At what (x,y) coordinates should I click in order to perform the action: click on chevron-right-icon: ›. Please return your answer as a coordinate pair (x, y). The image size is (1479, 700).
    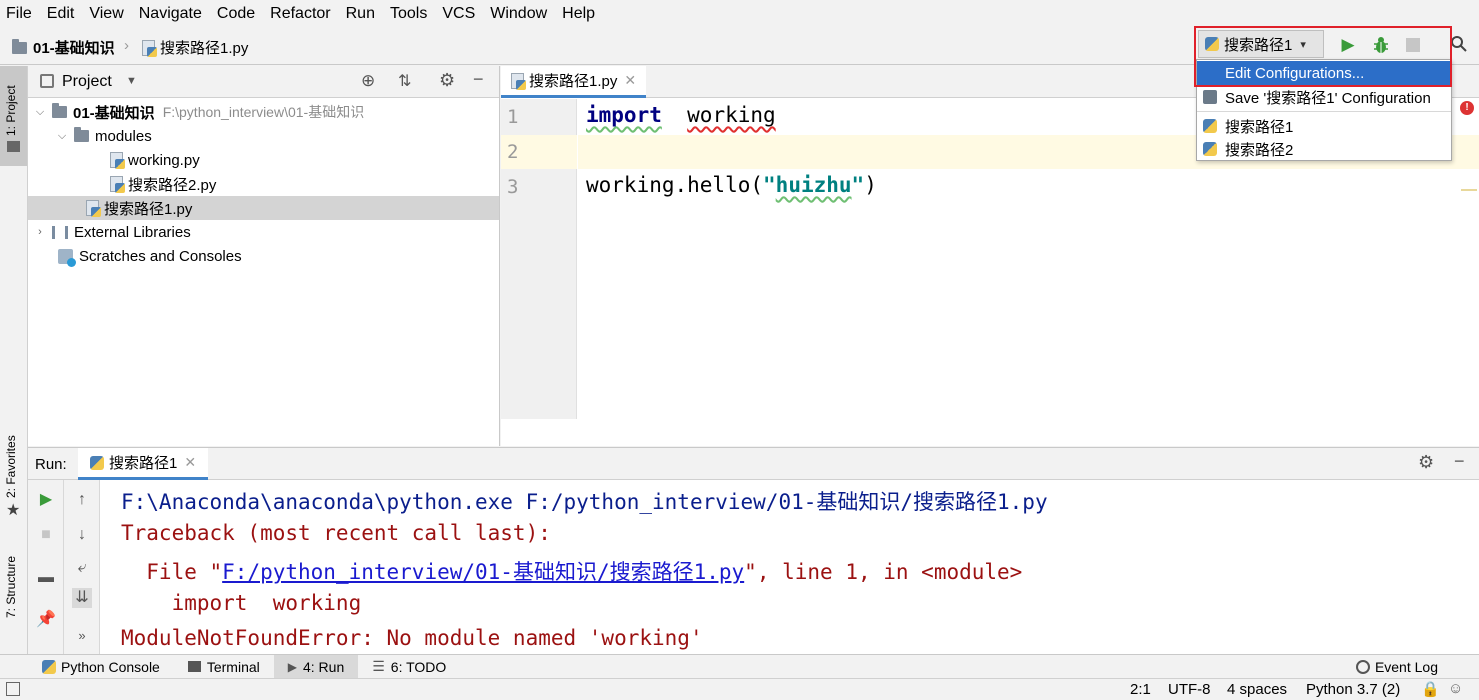
    Looking at the image, I should click on (40, 232).